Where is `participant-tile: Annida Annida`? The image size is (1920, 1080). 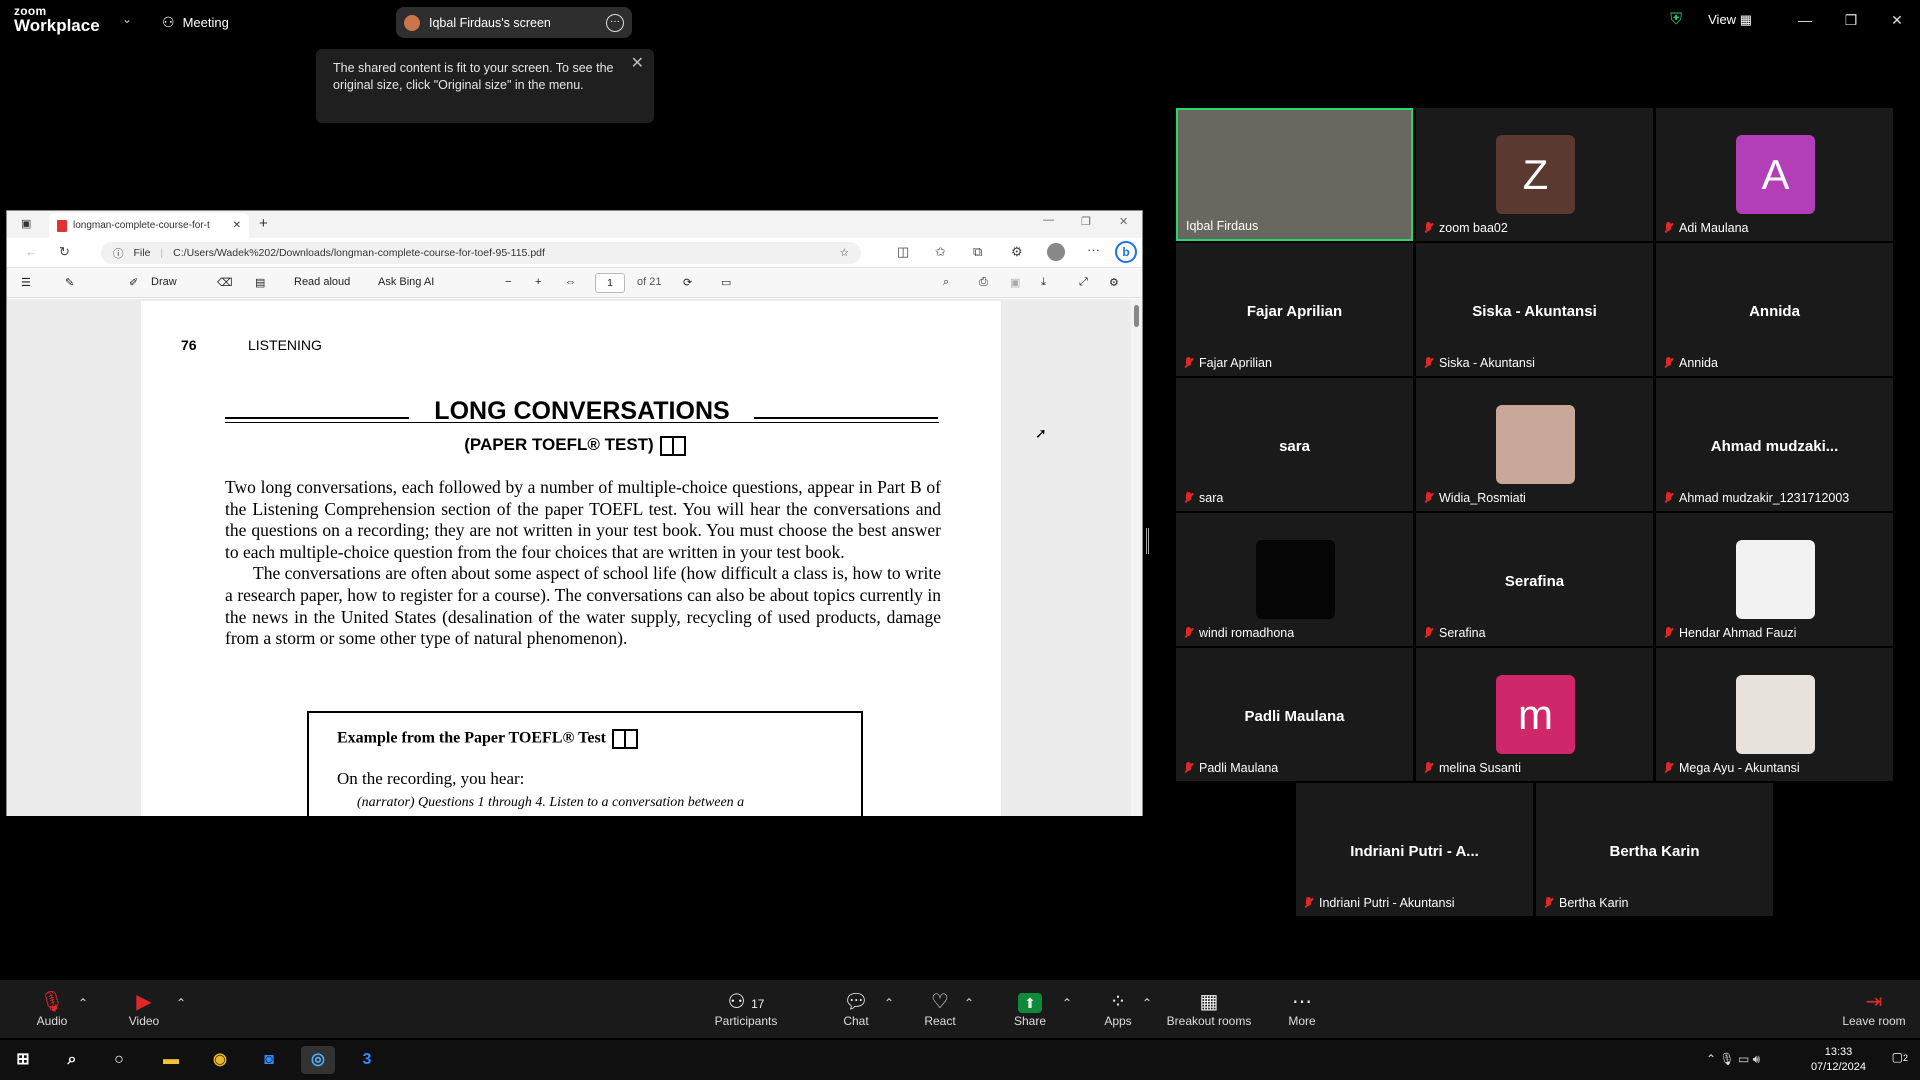
participant-tile: Annida Annida is located at coordinates (1774, 309).